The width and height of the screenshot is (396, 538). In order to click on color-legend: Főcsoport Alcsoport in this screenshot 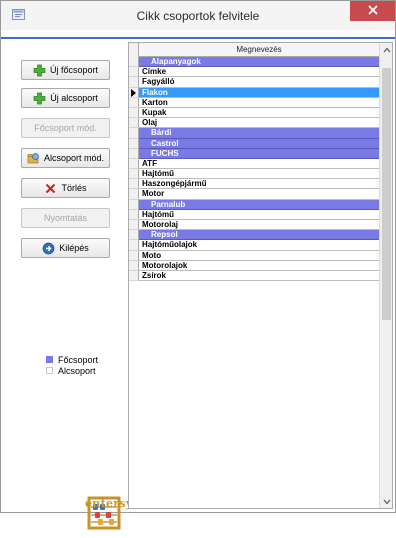, I will do `click(72, 365)`.